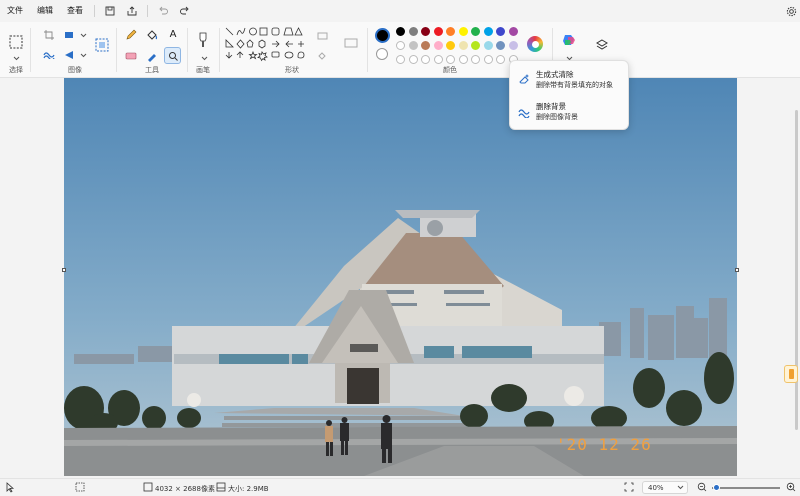 The image size is (800, 496). I want to click on save-icon, so click(110, 11).